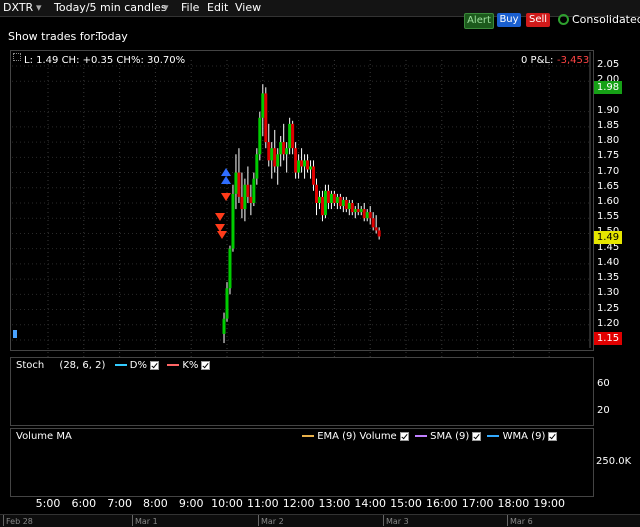 The image size is (640, 527). I want to click on ema-swatch, so click(308, 436).